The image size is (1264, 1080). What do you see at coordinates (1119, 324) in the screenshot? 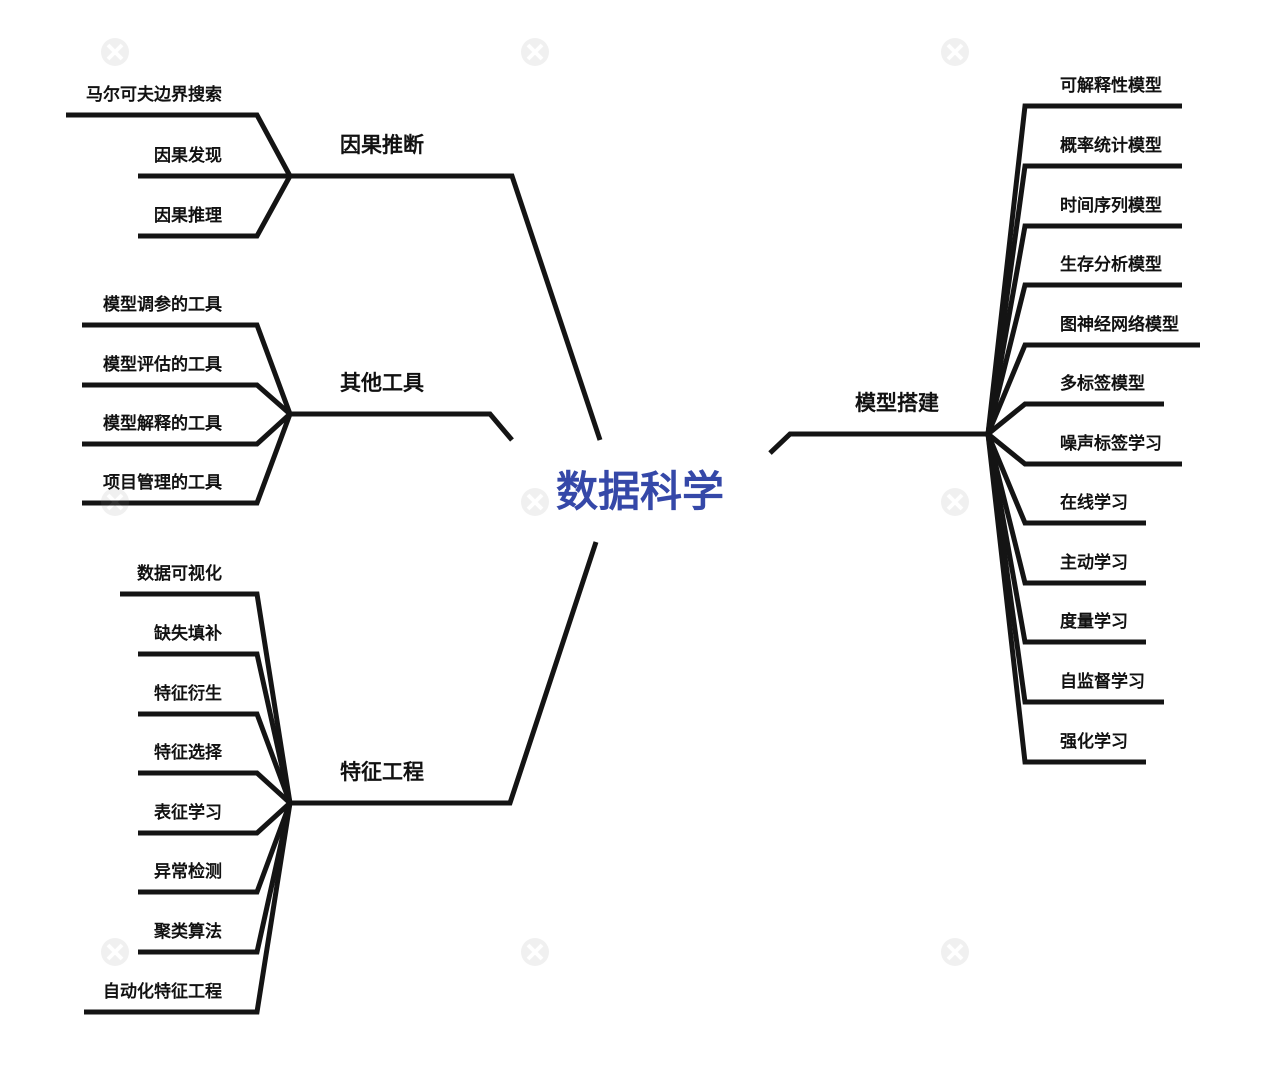
I see `leaf-topic: 图神经网络模型` at bounding box center [1119, 324].